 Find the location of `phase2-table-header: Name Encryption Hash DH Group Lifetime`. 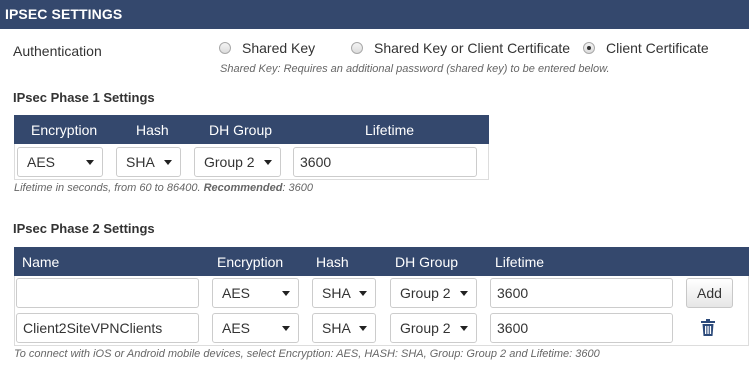

phase2-table-header: Name Encryption Hash DH Group Lifetime is located at coordinates (381, 261).